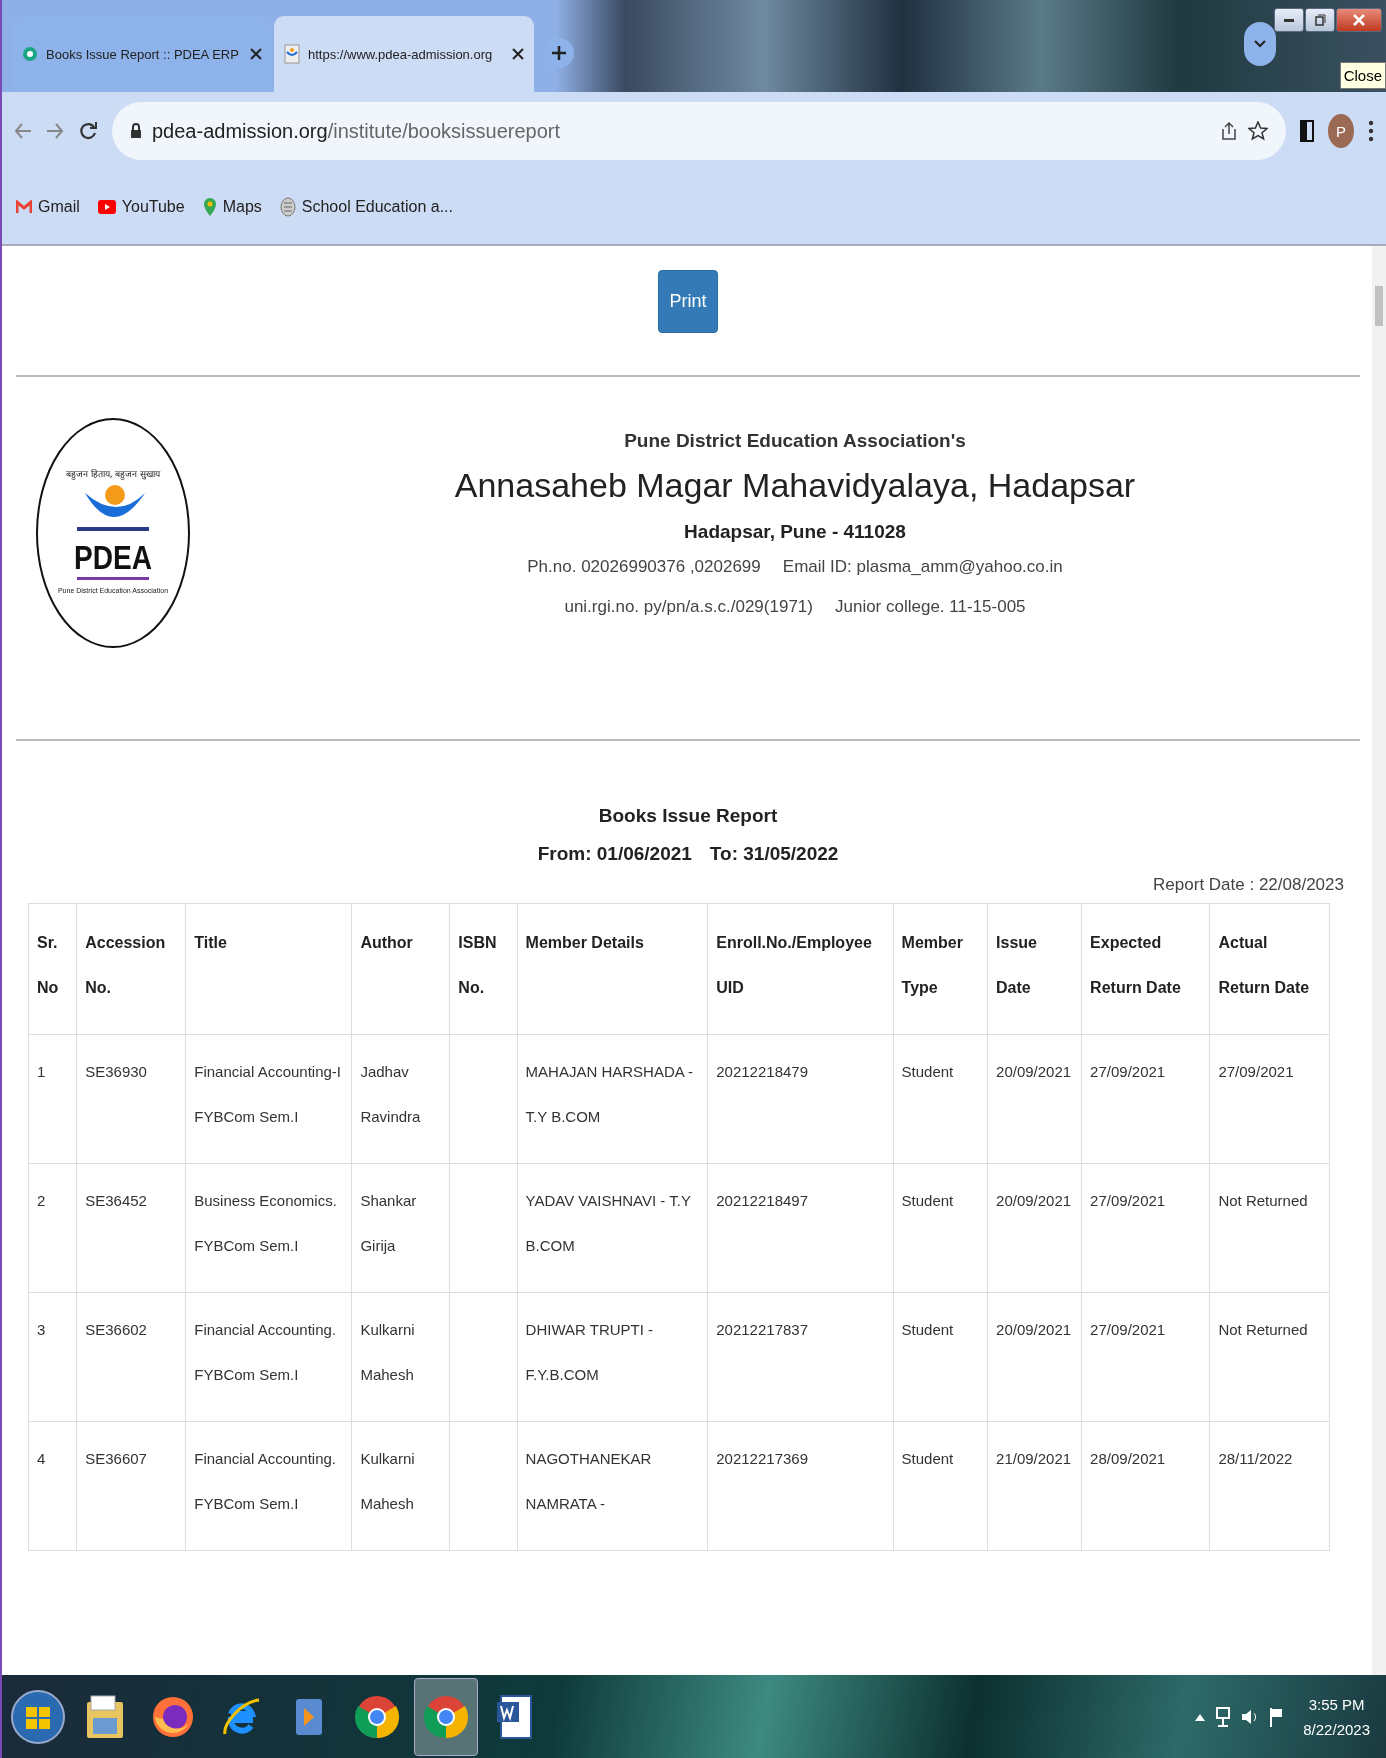  I want to click on table-cell: Business Economics. FYBCom Sem.I, so click(268, 1228).